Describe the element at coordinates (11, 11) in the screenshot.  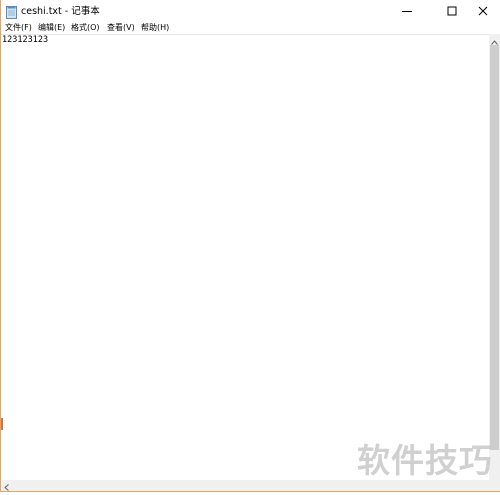
I see `notepad-icon` at that location.